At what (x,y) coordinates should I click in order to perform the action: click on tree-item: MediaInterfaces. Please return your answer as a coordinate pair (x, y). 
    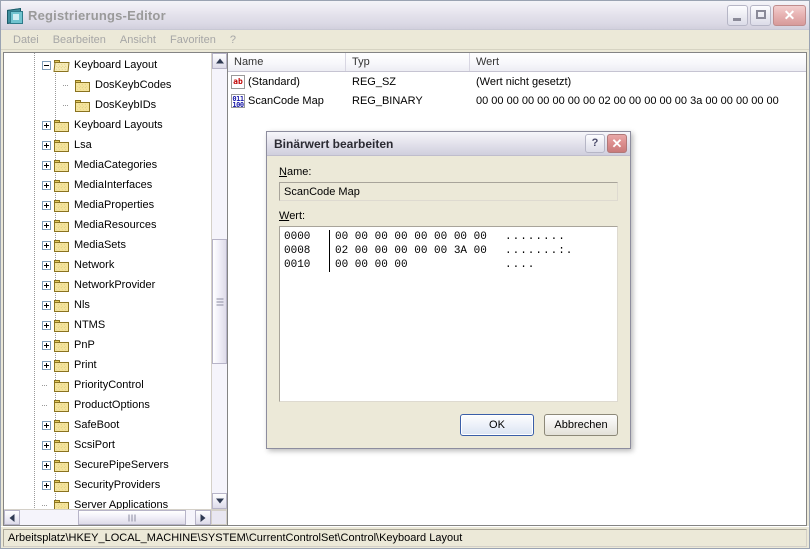
    Looking at the image, I should click on (107, 185).